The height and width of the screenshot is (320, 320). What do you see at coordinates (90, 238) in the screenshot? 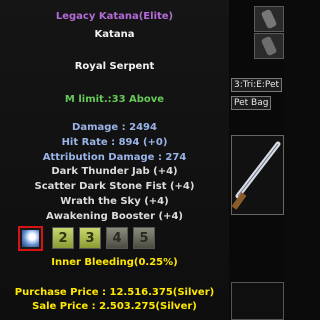
I see `gem-slot-3: 3` at bounding box center [90, 238].